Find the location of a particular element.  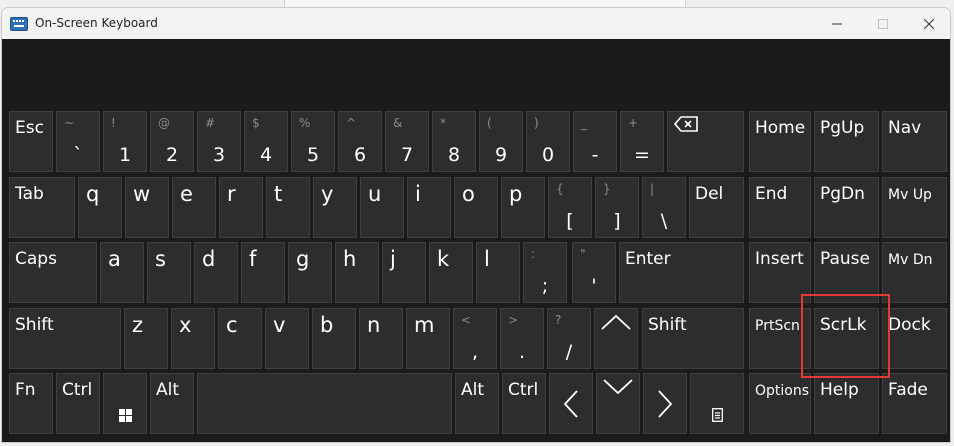

num-row-key-2: @2 is located at coordinates (172, 141).